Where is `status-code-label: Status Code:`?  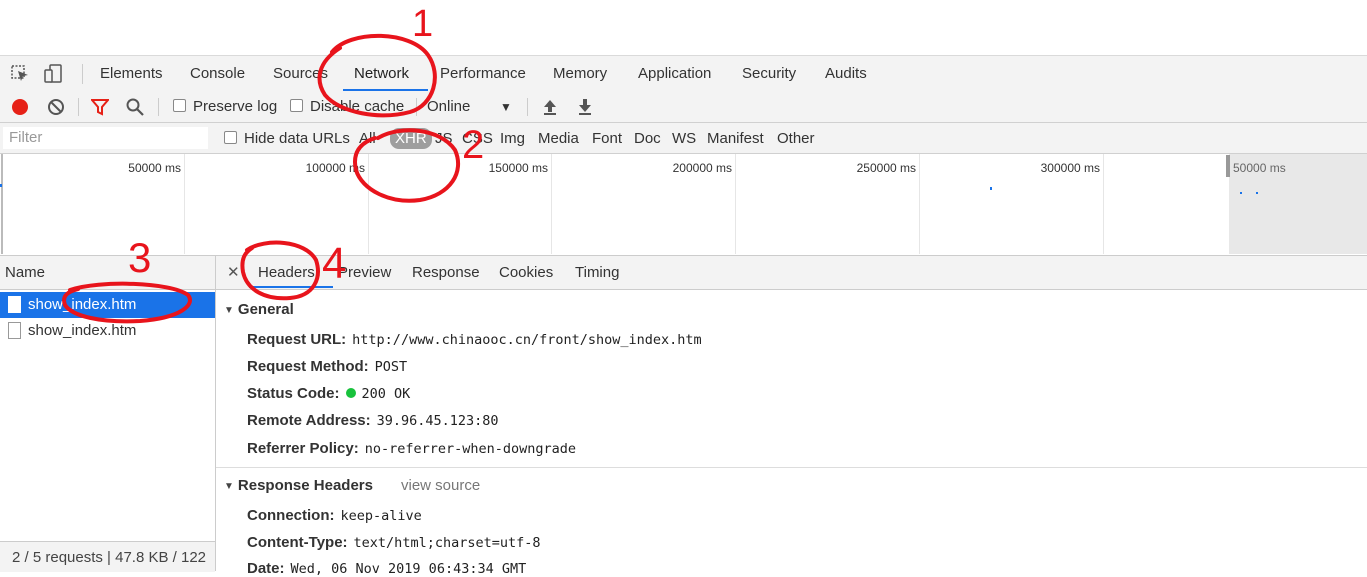 status-code-label: Status Code: is located at coordinates (293, 393).